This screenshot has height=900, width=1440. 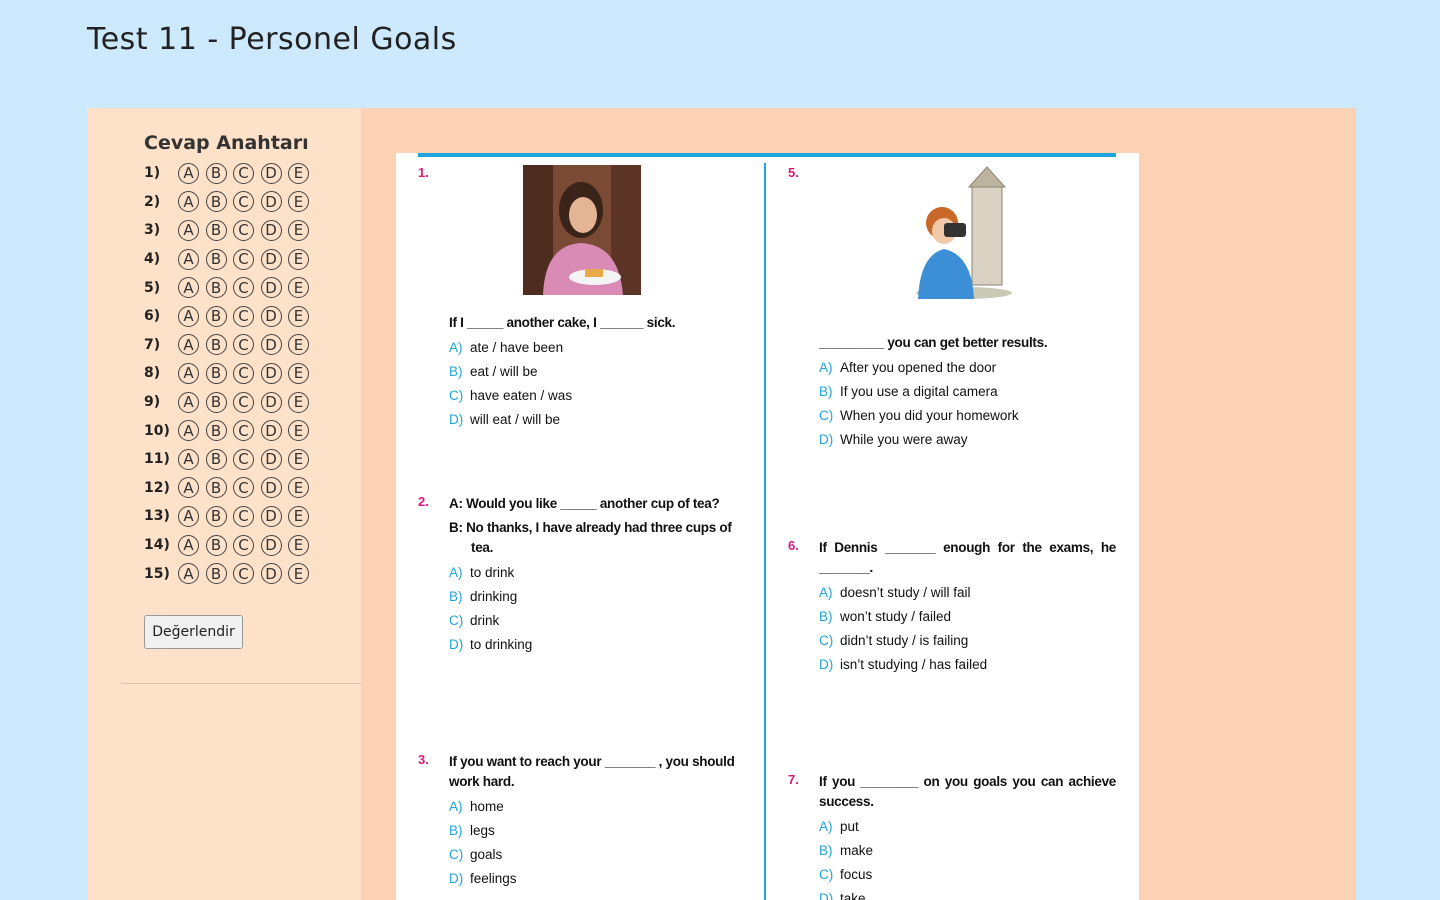 I want to click on option-text: focus, so click(x=856, y=874).